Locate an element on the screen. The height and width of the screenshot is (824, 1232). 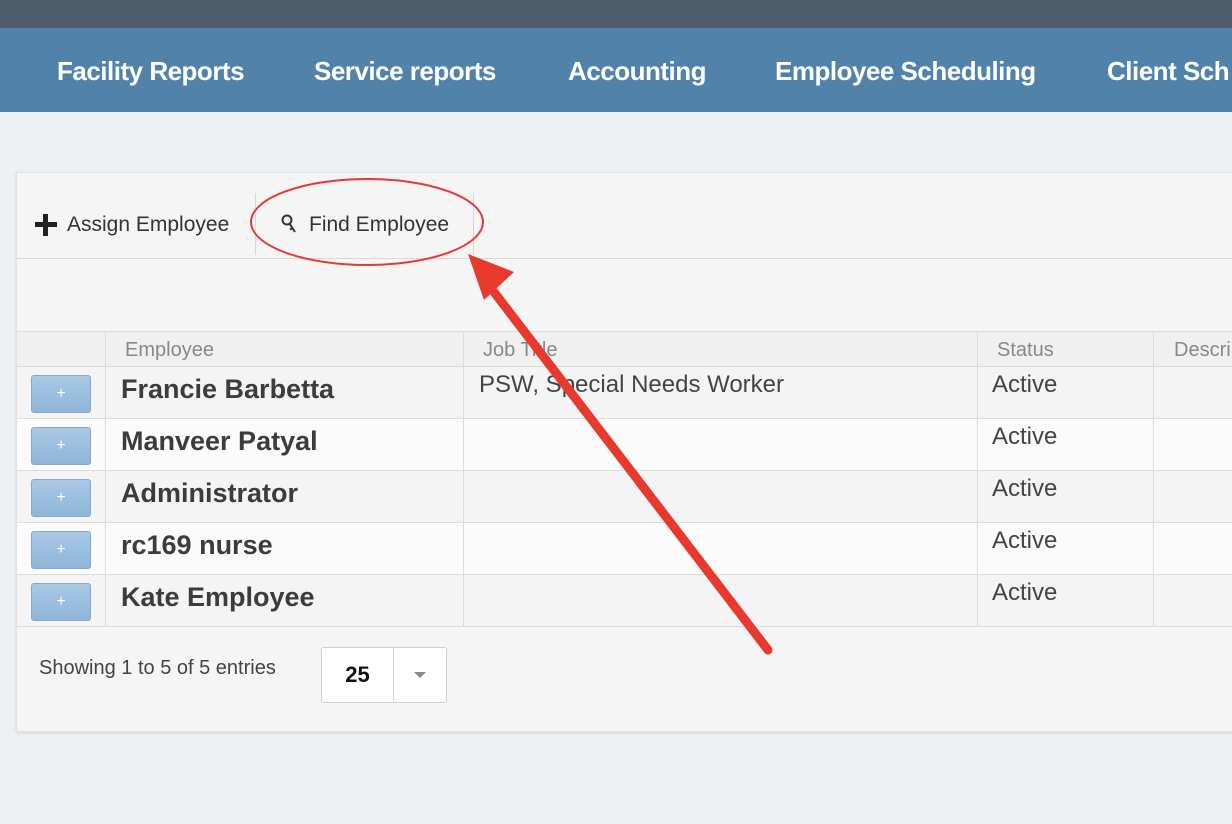
find-employee-label: Find Employee is located at coordinates (379, 224).